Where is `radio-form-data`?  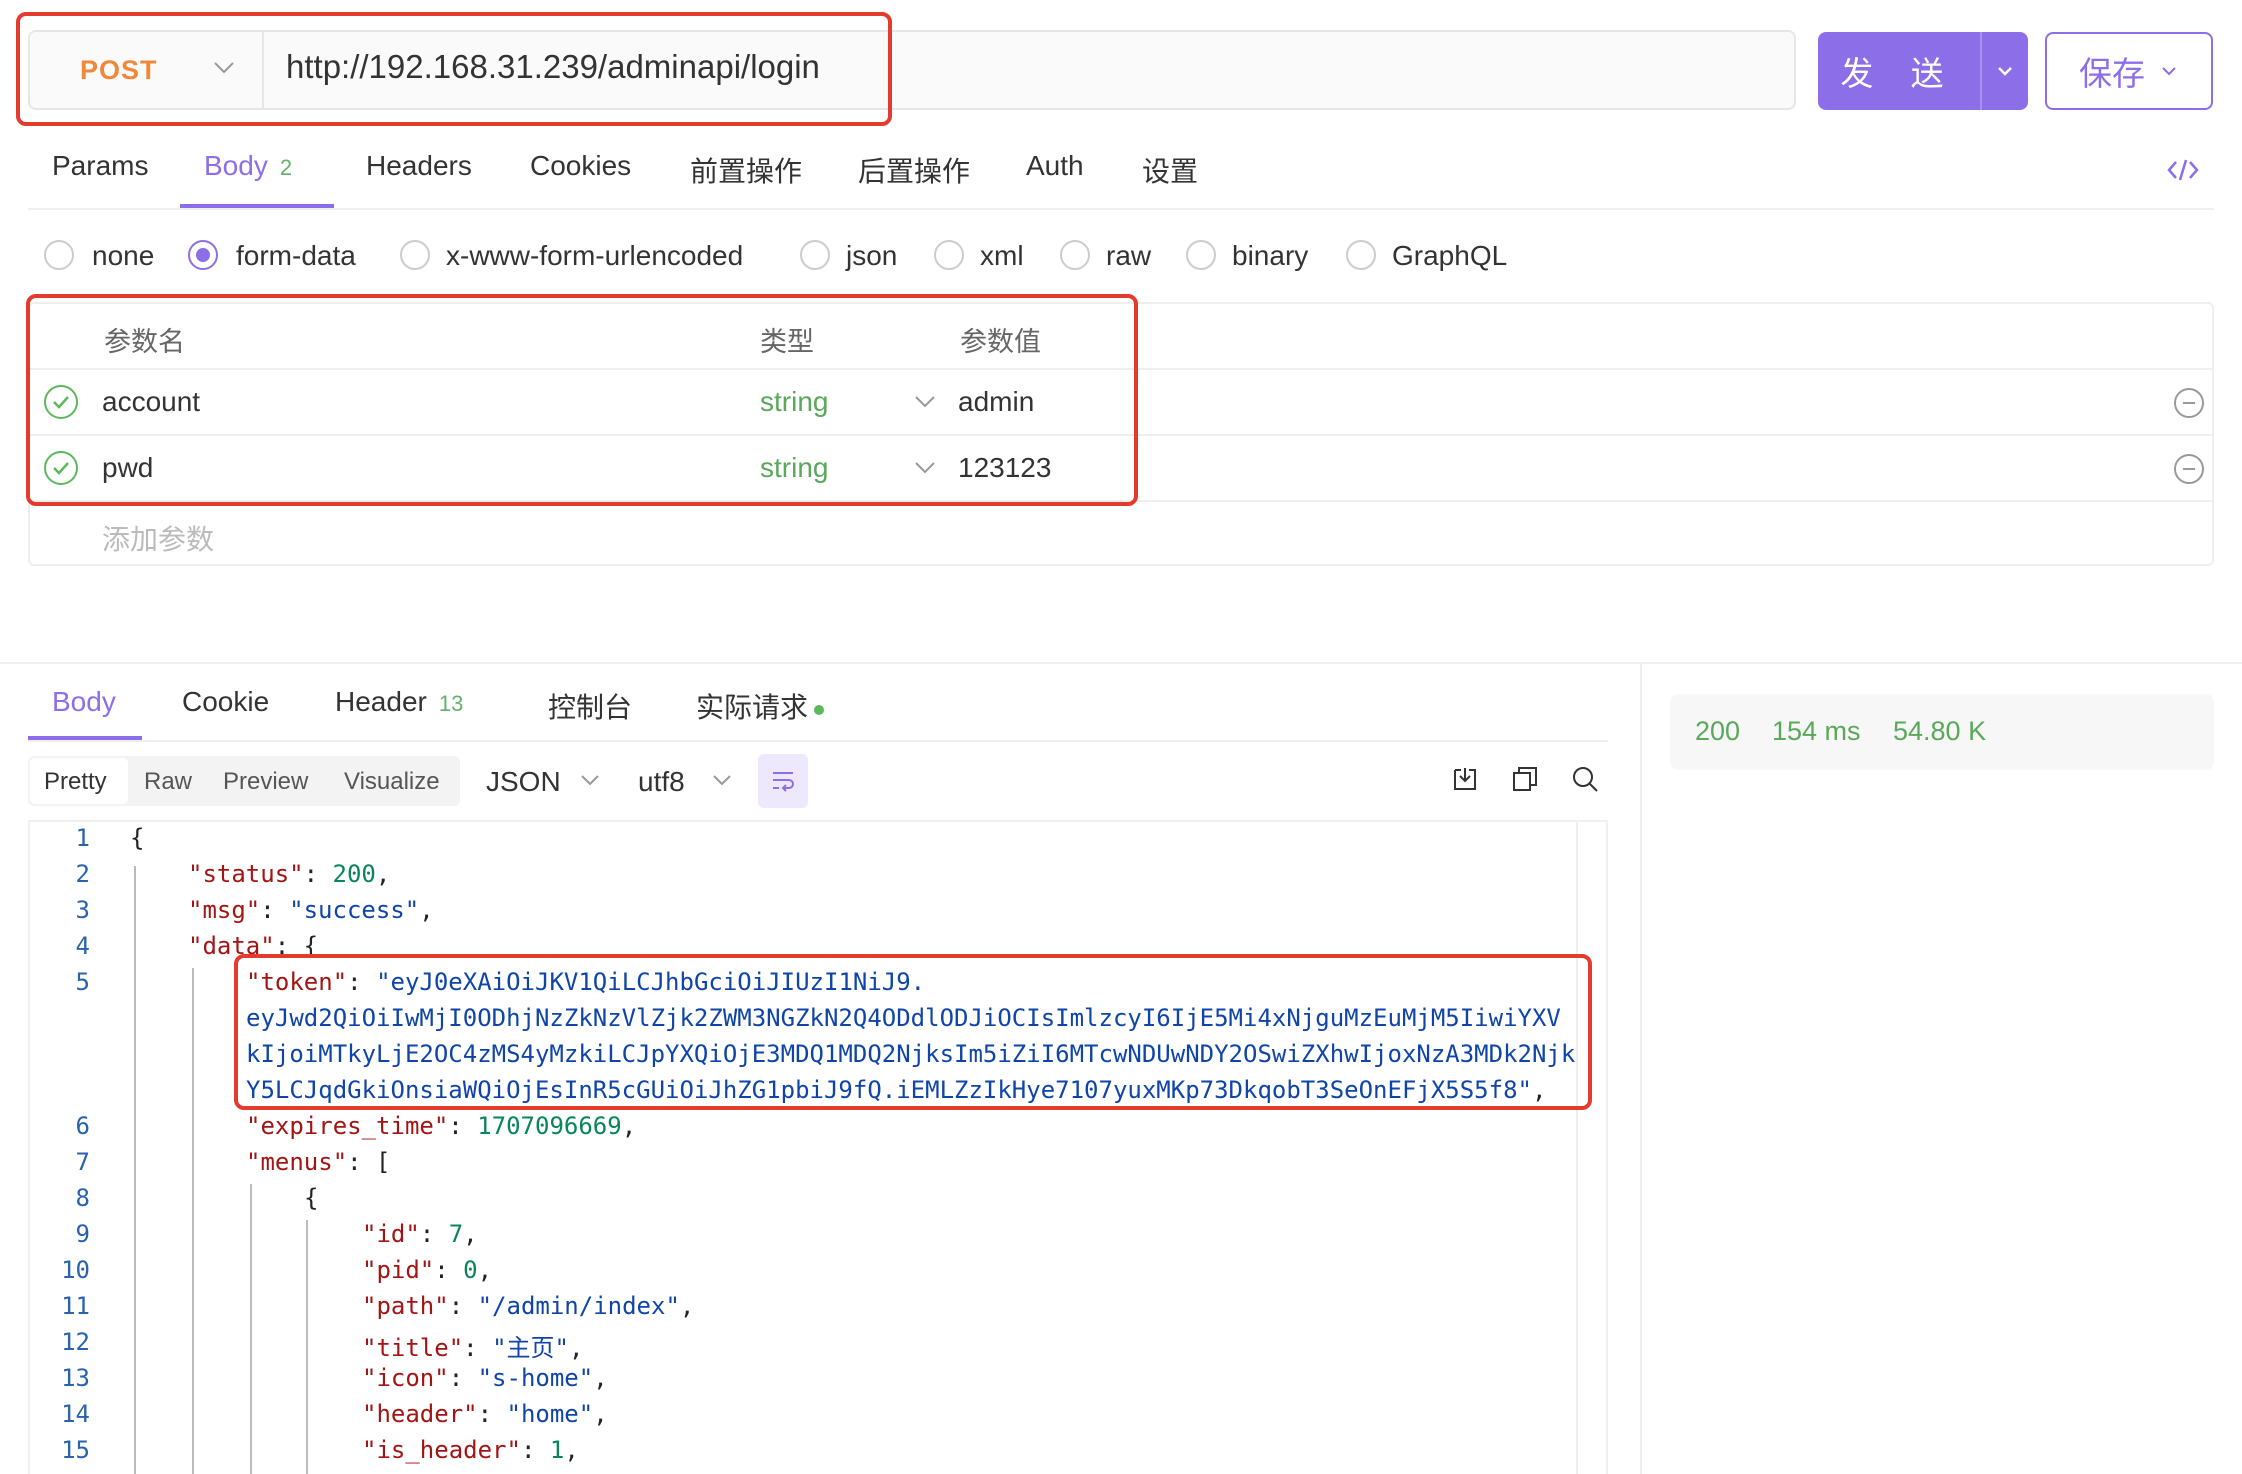
radio-form-data is located at coordinates (203, 255).